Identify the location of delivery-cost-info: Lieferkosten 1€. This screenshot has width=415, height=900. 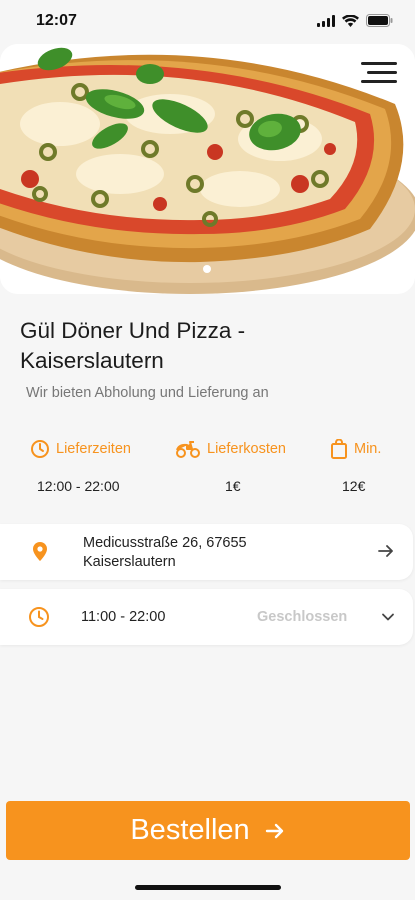
(230, 466).